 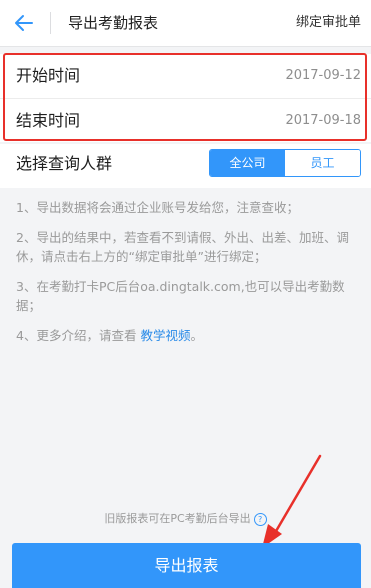 What do you see at coordinates (292, 501) in the screenshot?
I see `red-pointer-arrow` at bounding box center [292, 501].